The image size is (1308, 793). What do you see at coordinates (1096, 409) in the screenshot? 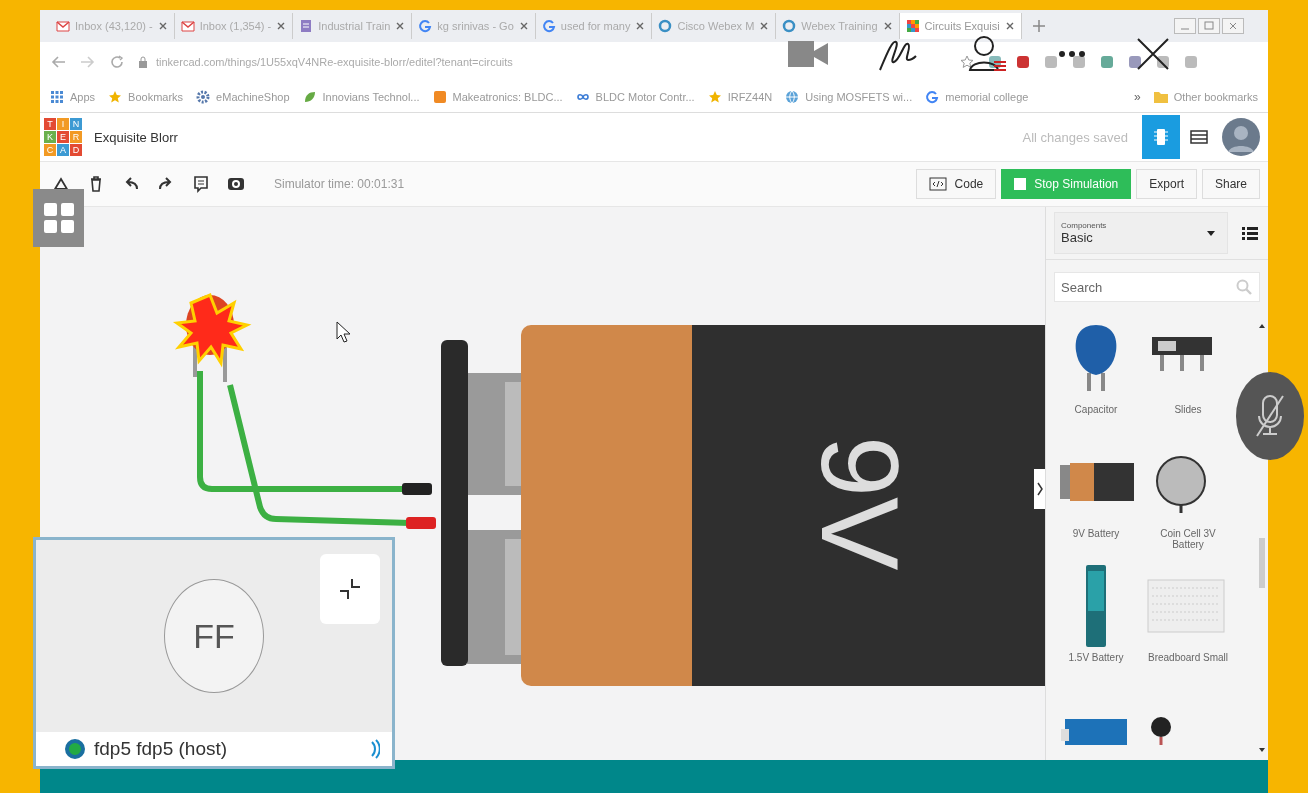
I see `component-label: Capacitor` at bounding box center [1096, 409].